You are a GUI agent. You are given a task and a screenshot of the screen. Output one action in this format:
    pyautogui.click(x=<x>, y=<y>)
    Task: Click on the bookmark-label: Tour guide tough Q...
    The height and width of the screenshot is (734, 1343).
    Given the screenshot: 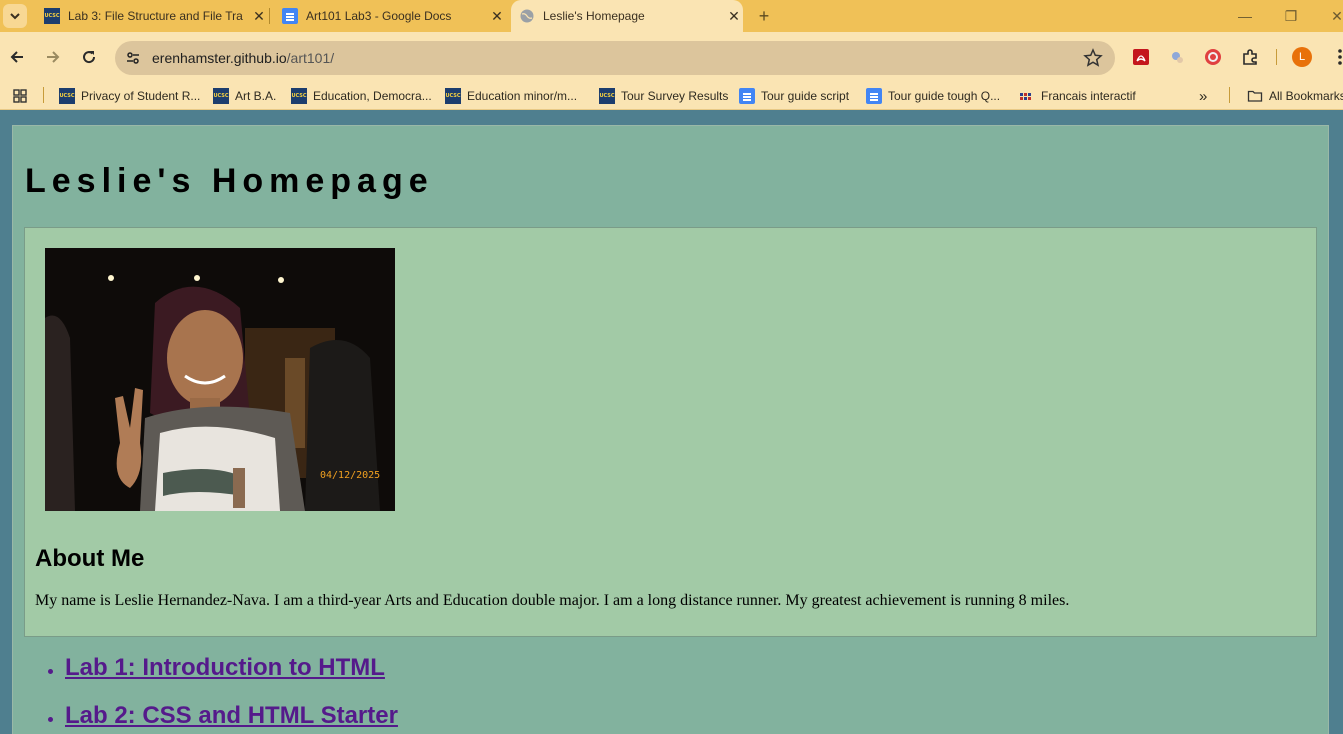 What is the action you would take?
    pyautogui.click(x=944, y=96)
    